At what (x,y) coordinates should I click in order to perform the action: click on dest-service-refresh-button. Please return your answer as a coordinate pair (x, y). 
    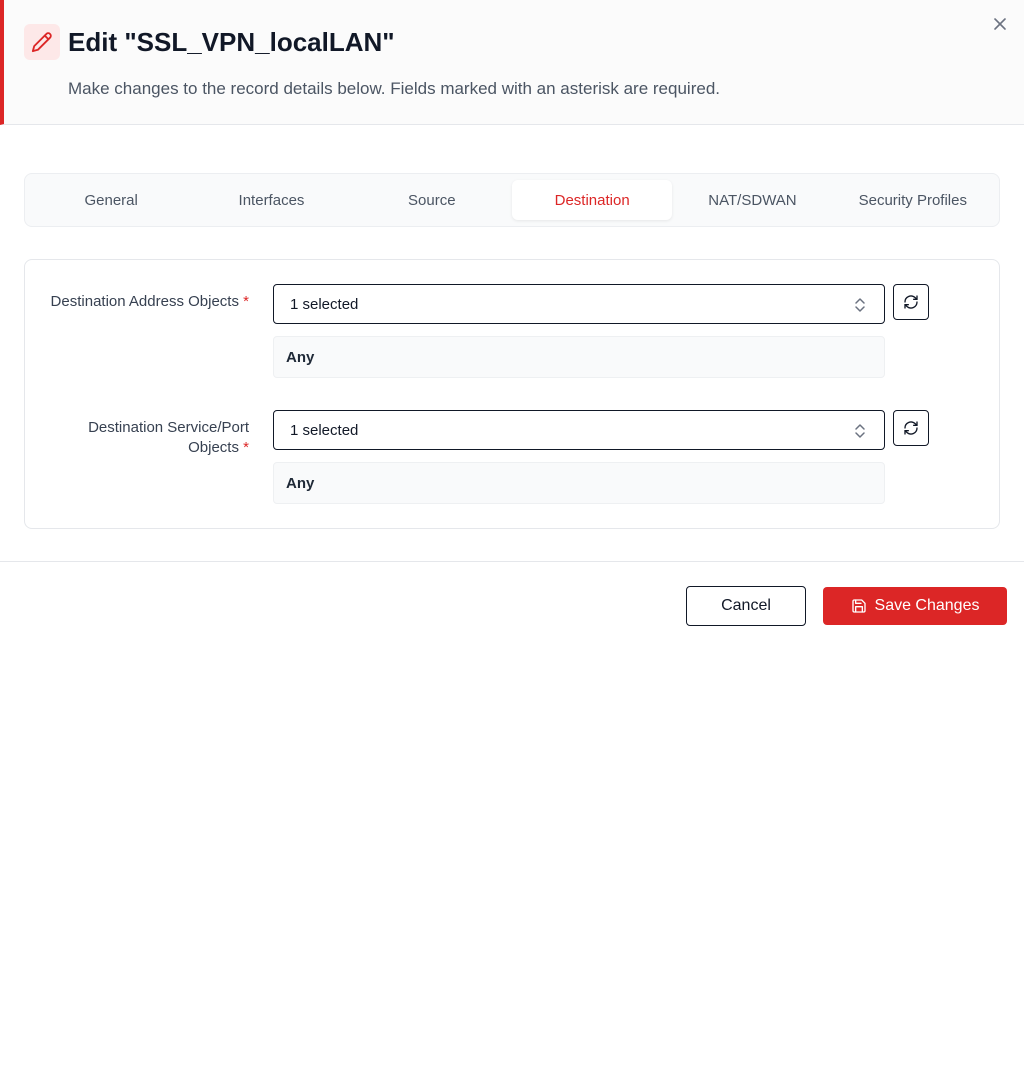
    Looking at the image, I should click on (911, 428).